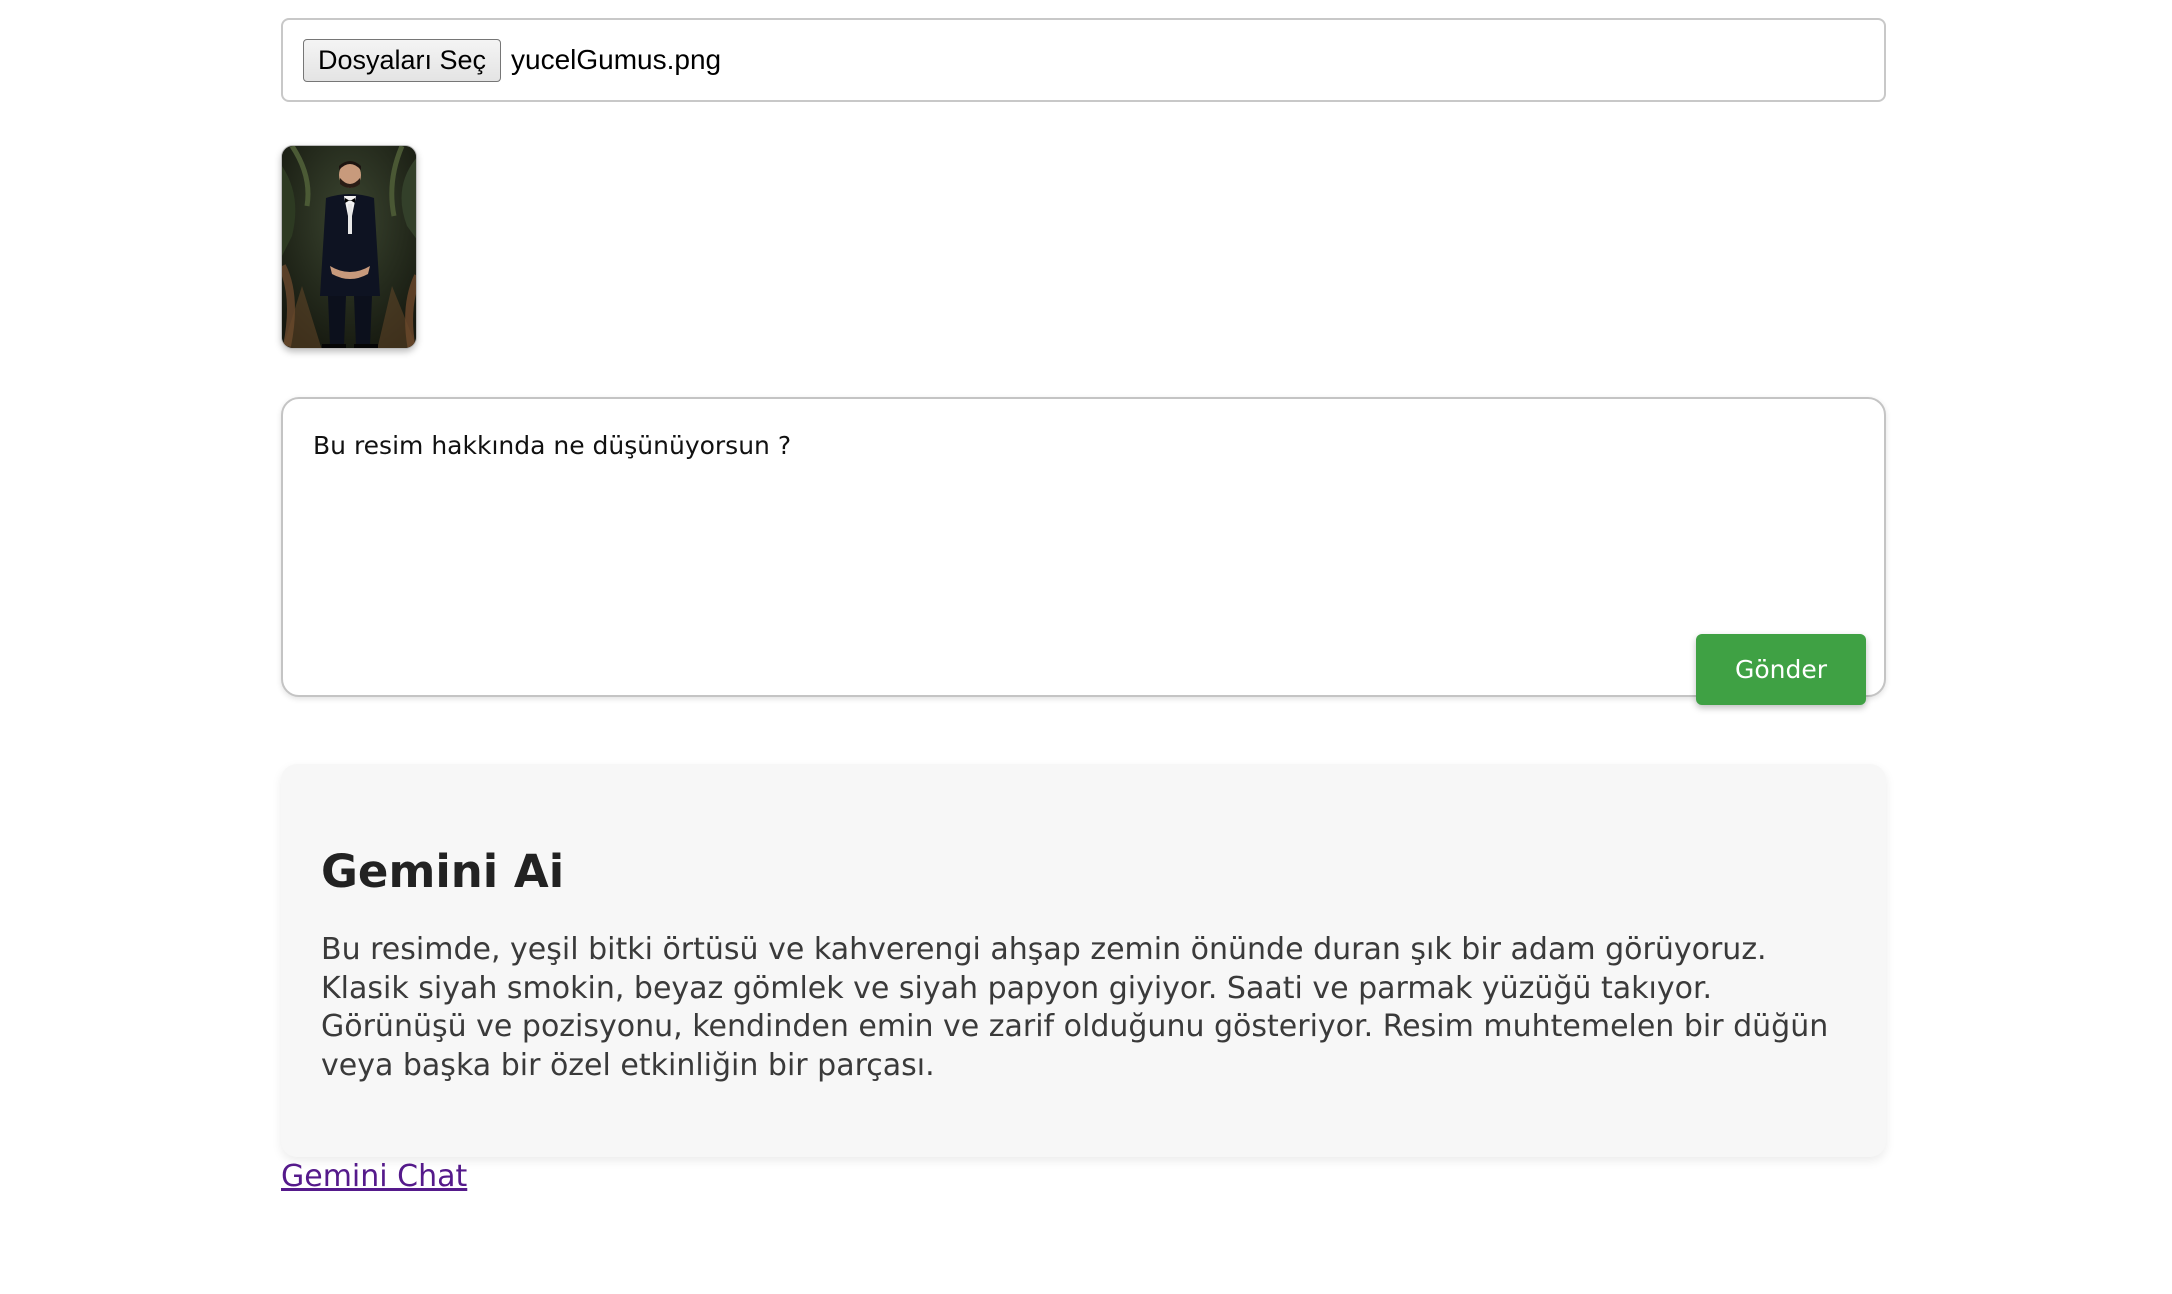 The width and height of the screenshot is (2172, 1294). What do you see at coordinates (616, 59) in the screenshot?
I see `selected-file-name: yucelGumus.png` at bounding box center [616, 59].